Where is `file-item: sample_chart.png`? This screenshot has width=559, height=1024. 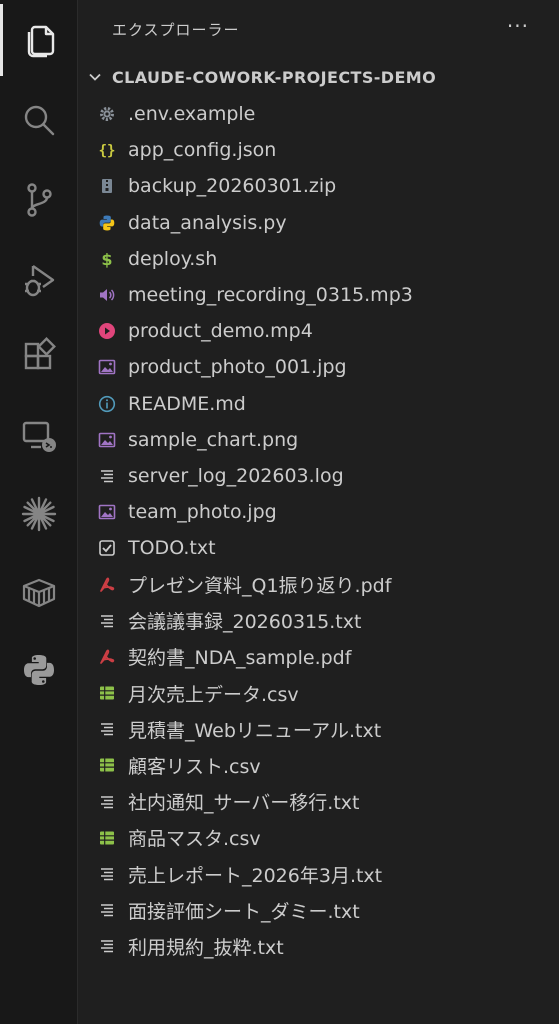
file-item: sample_chart.png is located at coordinates (318, 440).